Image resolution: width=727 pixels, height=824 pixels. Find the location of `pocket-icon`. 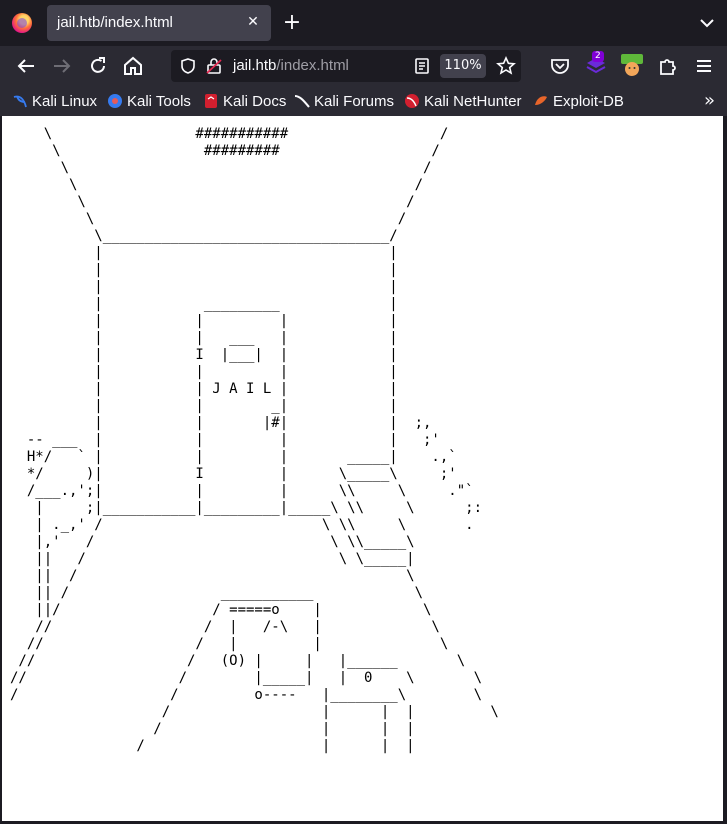

pocket-icon is located at coordinates (560, 66).